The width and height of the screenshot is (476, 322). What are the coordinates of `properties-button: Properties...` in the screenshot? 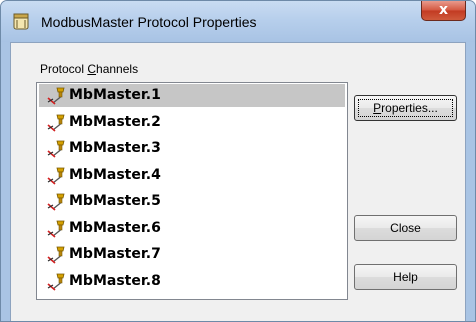 It's located at (405, 108).